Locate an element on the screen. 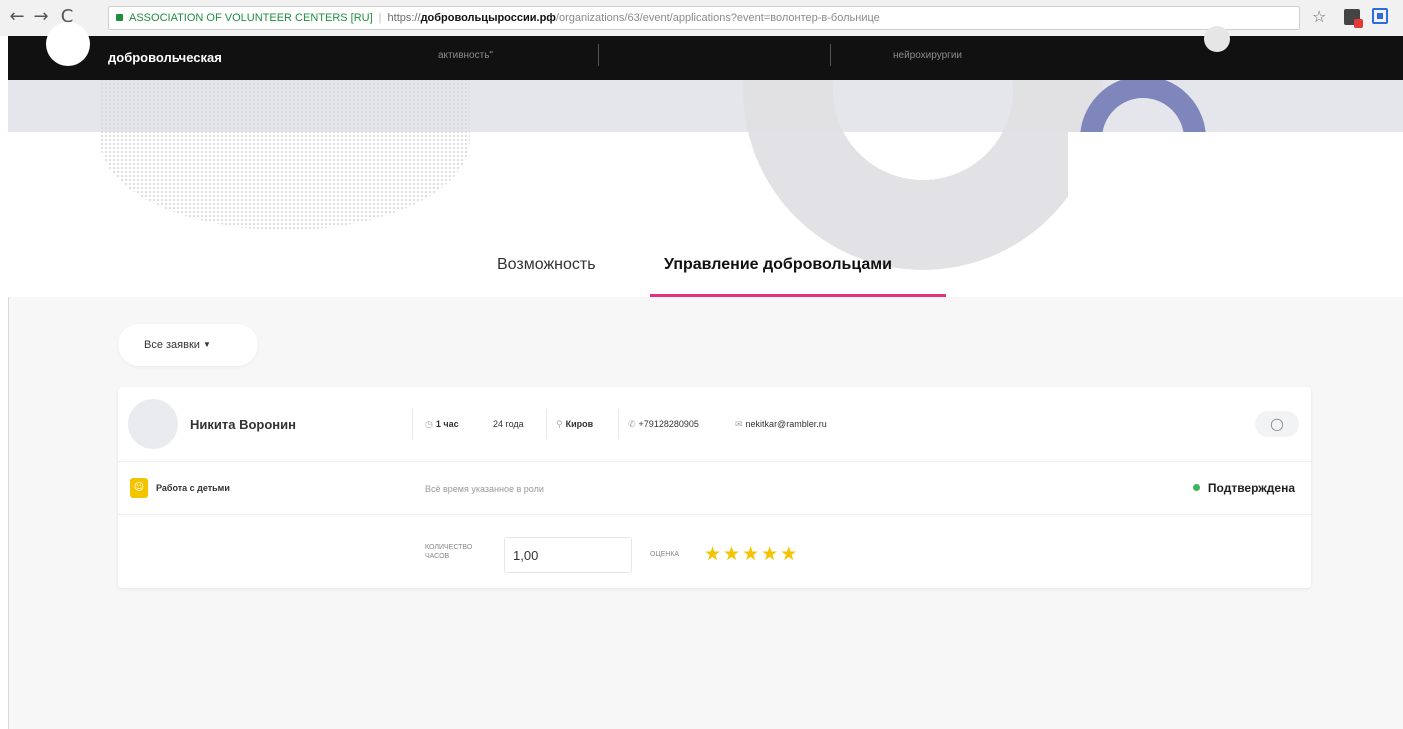 This screenshot has height=729, width=1403. volunteer-city: ⚲ Киров is located at coordinates (574, 424).